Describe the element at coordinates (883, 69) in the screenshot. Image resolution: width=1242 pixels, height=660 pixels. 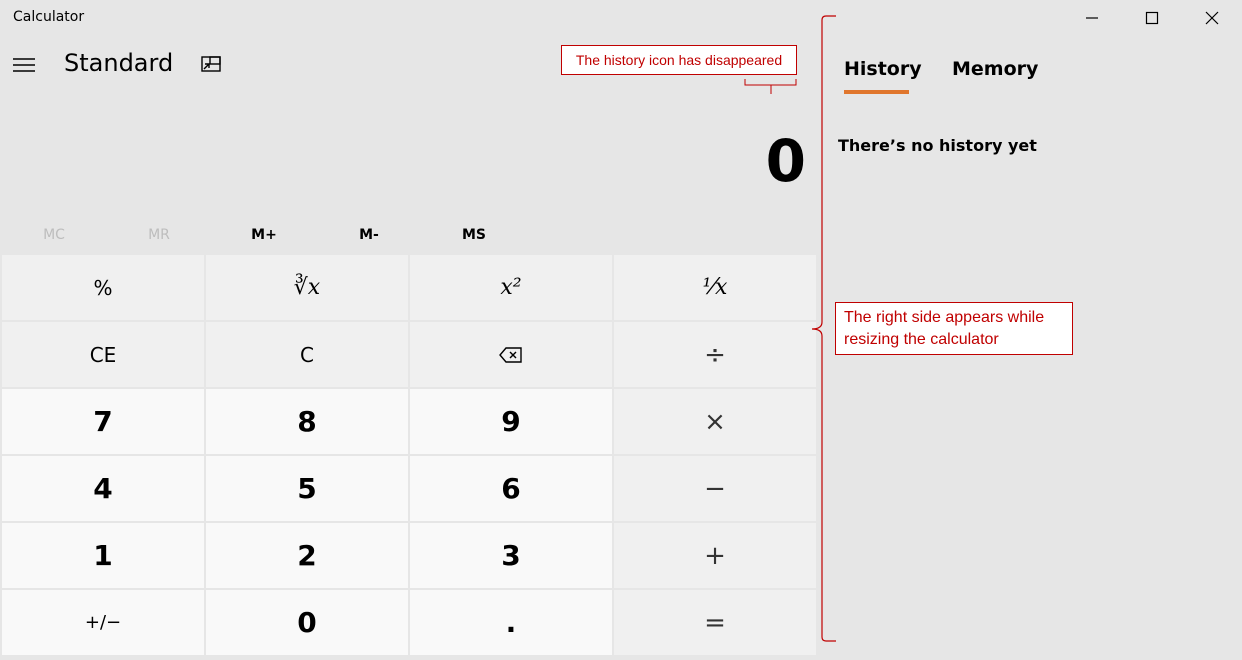
I see `tab-history: History` at that location.